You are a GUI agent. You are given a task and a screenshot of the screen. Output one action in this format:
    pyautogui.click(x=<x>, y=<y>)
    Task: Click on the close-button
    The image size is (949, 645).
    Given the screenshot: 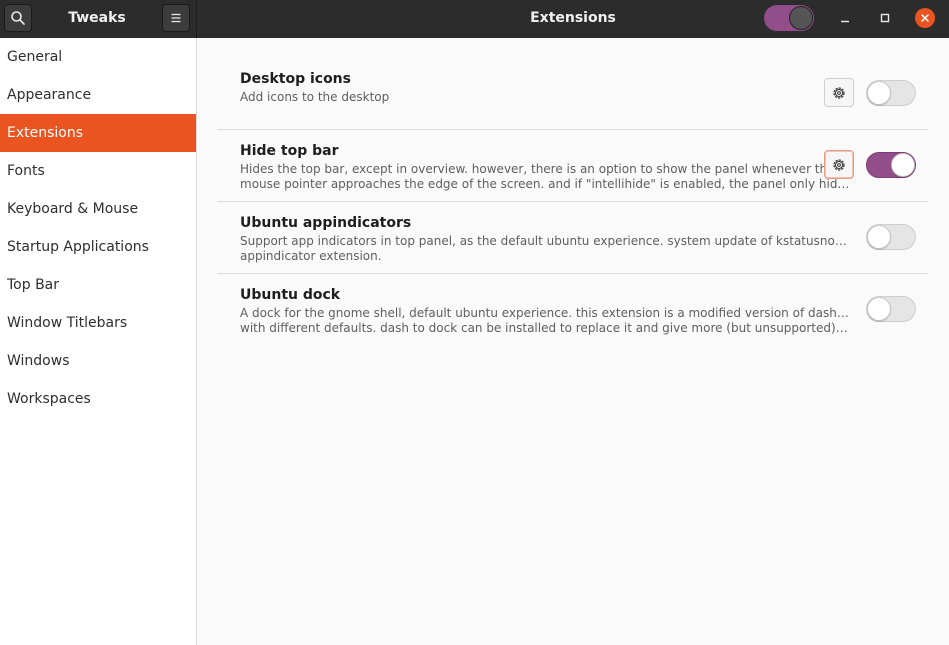 What is the action you would take?
    pyautogui.click(x=925, y=18)
    